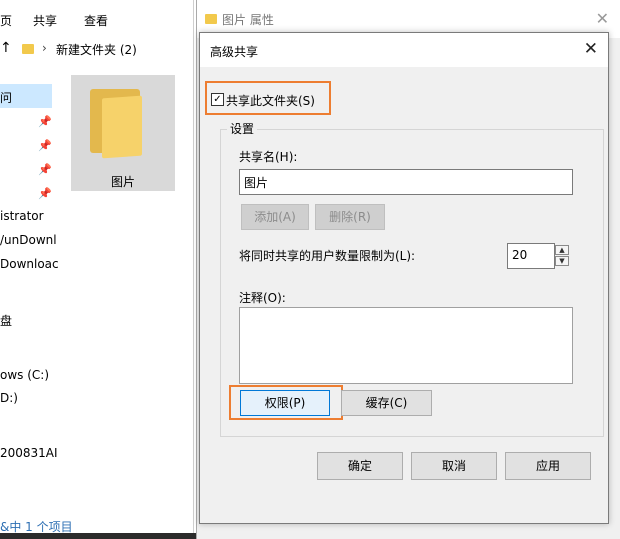 This screenshot has width=620, height=539. I want to click on apply-button: 应用, so click(548, 466).